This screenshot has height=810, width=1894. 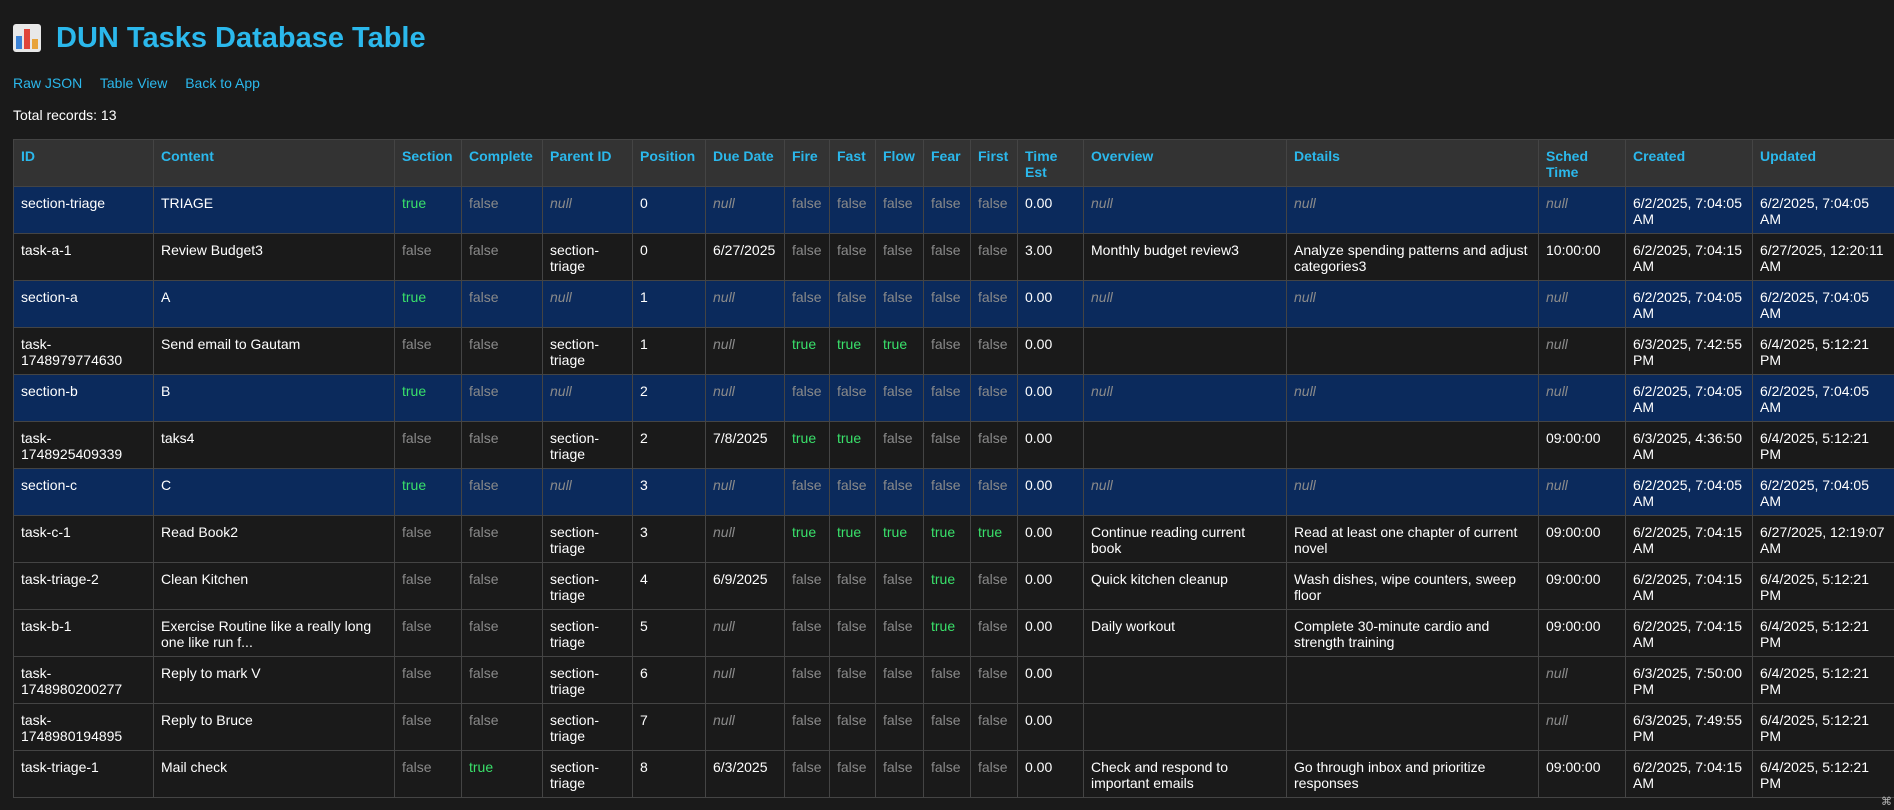 I want to click on table-cell: task-1748979774630, so click(x=83, y=351).